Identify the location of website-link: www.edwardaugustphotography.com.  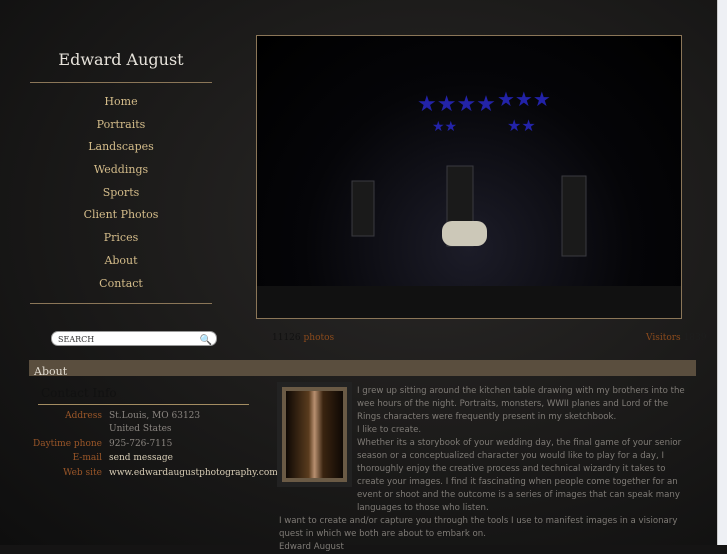
(193, 473).